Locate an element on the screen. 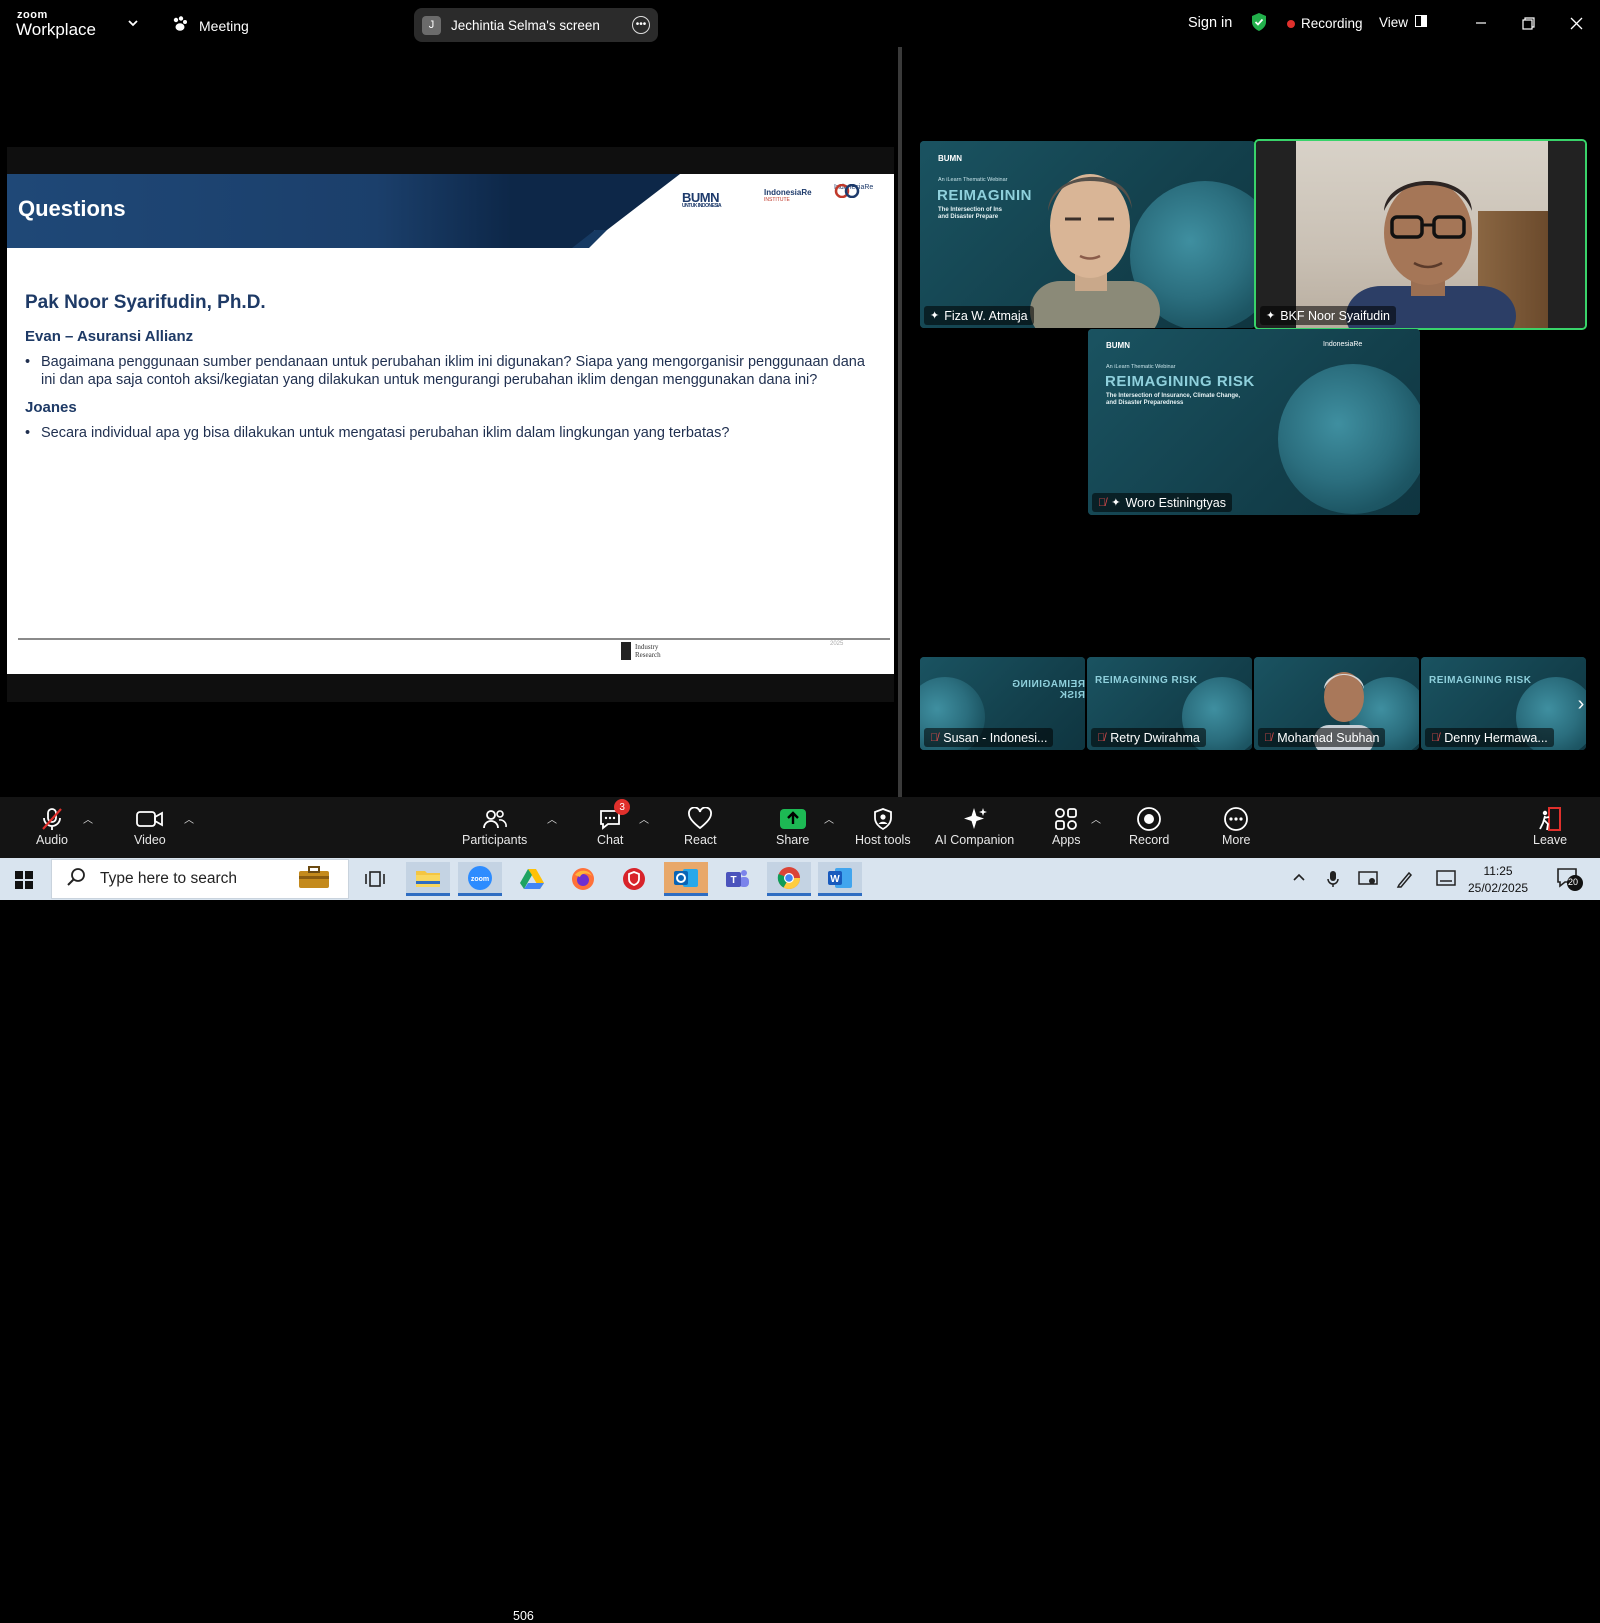  speaker-name: Pak Noor Syarifudin, Ph.D. is located at coordinates (145, 302).